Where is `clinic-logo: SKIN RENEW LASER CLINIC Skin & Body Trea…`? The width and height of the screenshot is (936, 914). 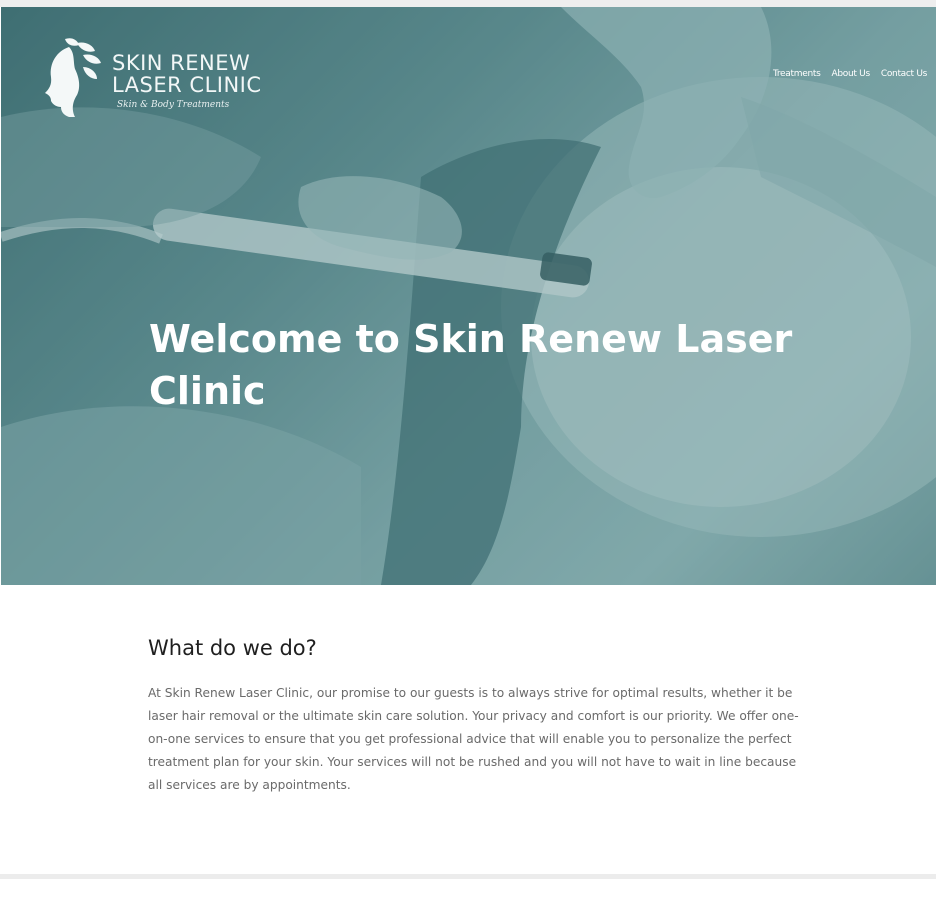 clinic-logo: SKIN RENEW LASER CLINIC Skin & Body Trea… is located at coordinates (164, 78).